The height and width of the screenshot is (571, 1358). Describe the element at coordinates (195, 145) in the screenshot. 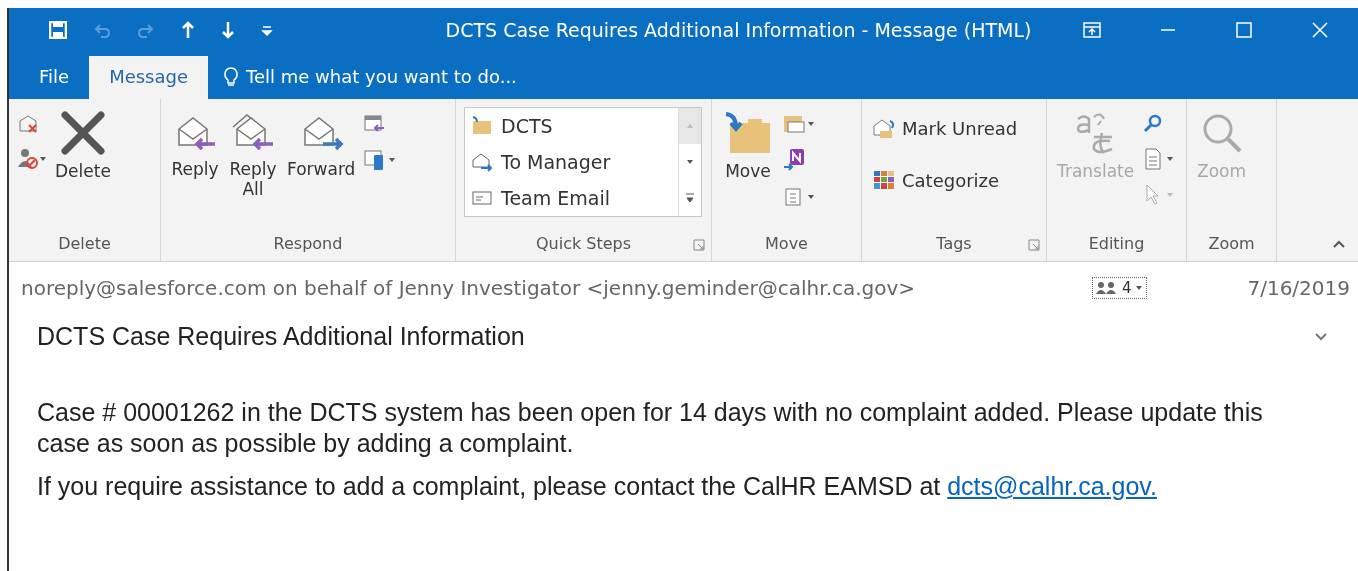

I see `ribbon-button: Reply` at that location.